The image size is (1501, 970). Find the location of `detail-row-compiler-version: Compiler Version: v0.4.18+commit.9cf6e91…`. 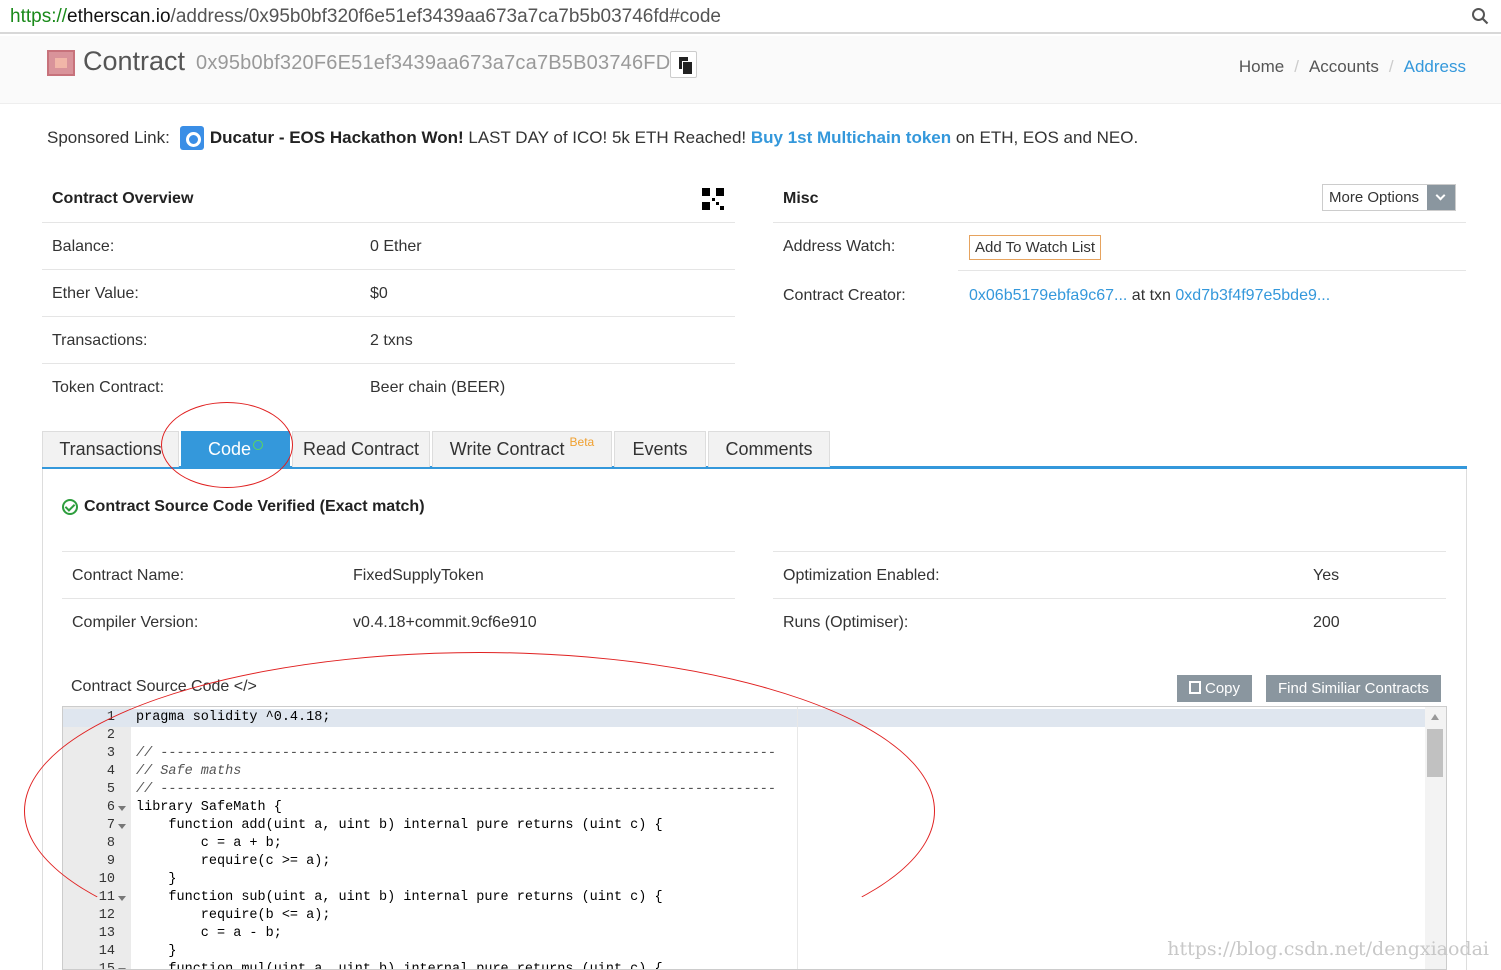

detail-row-compiler-version: Compiler Version: v0.4.18+commit.9cf6e91… is located at coordinates (398, 621).